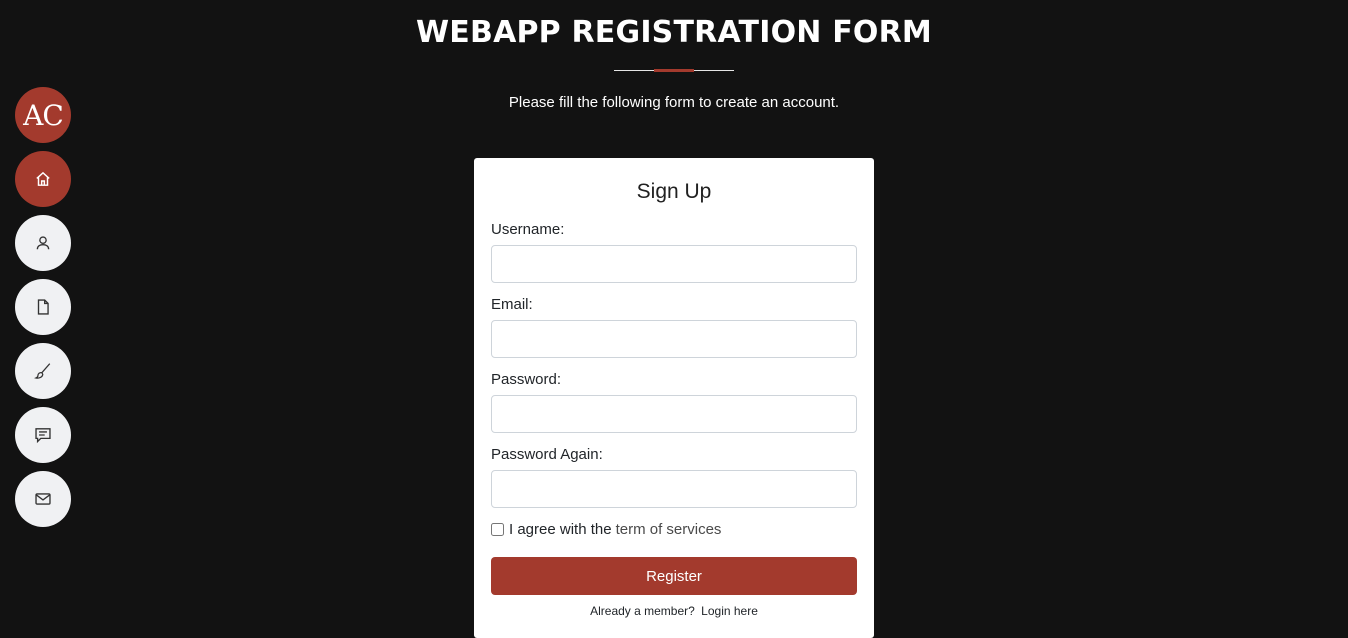 Image resolution: width=1348 pixels, height=638 pixels. Describe the element at coordinates (560, 529) in the screenshot. I see `terms-text: I agree with the` at that location.